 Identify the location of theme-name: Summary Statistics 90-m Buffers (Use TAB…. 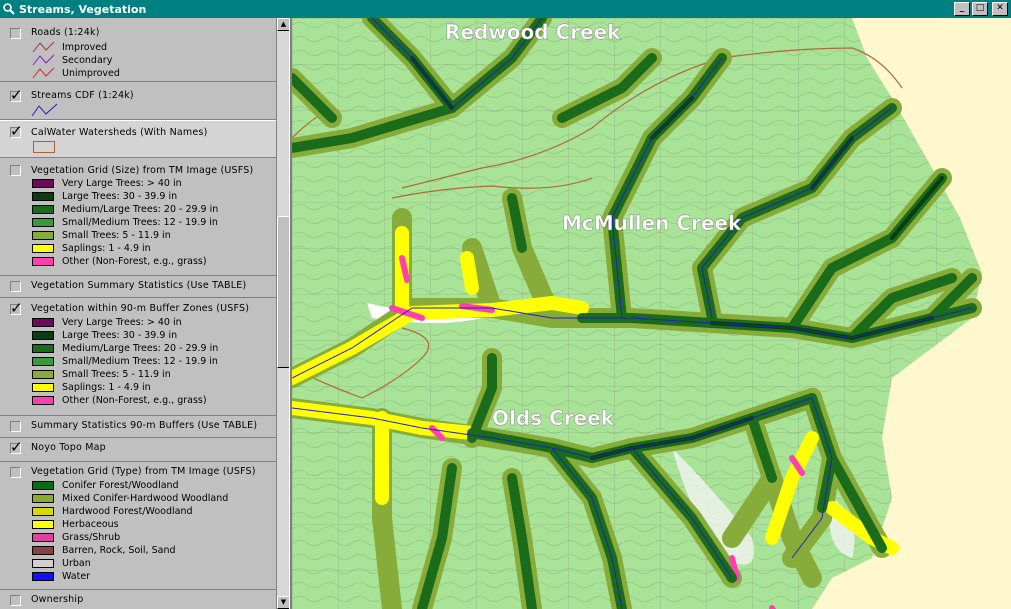
(144, 425).